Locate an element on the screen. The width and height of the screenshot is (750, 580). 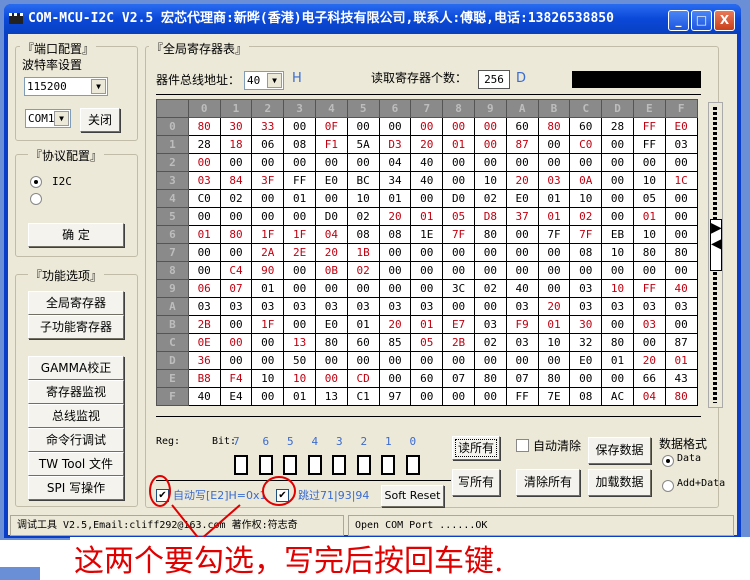
annotation-marks is located at coordinates (222, 508).